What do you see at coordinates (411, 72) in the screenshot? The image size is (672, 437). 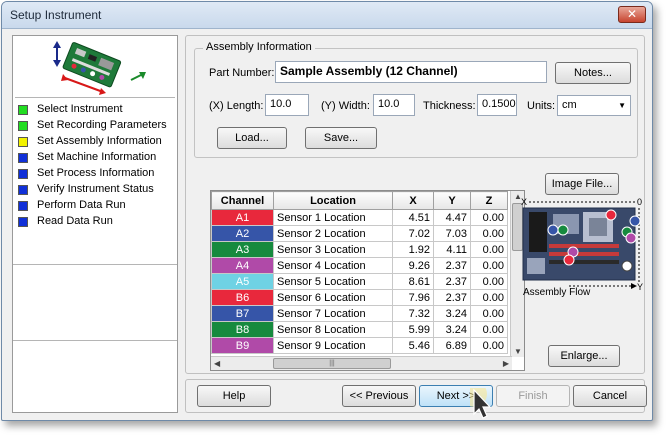 I see `part-number-input: Sample Assembly (12 Channel)` at bounding box center [411, 72].